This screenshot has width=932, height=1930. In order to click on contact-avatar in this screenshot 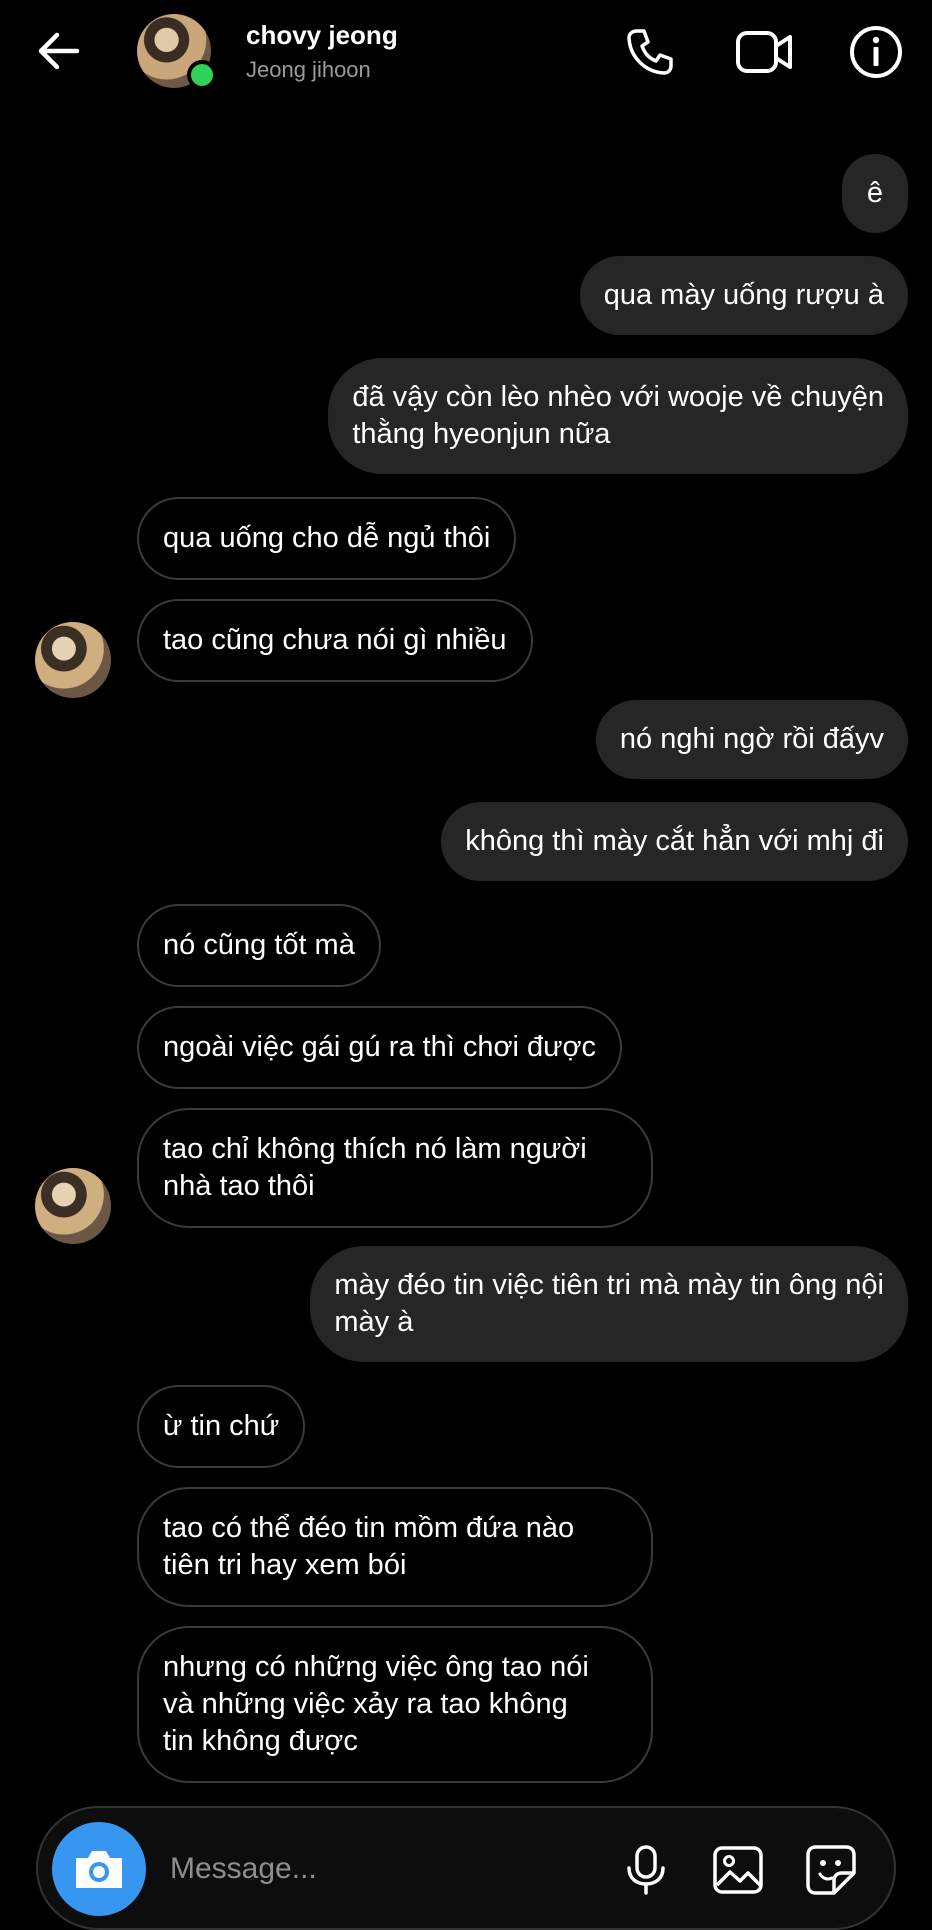, I will do `click(177, 52)`.